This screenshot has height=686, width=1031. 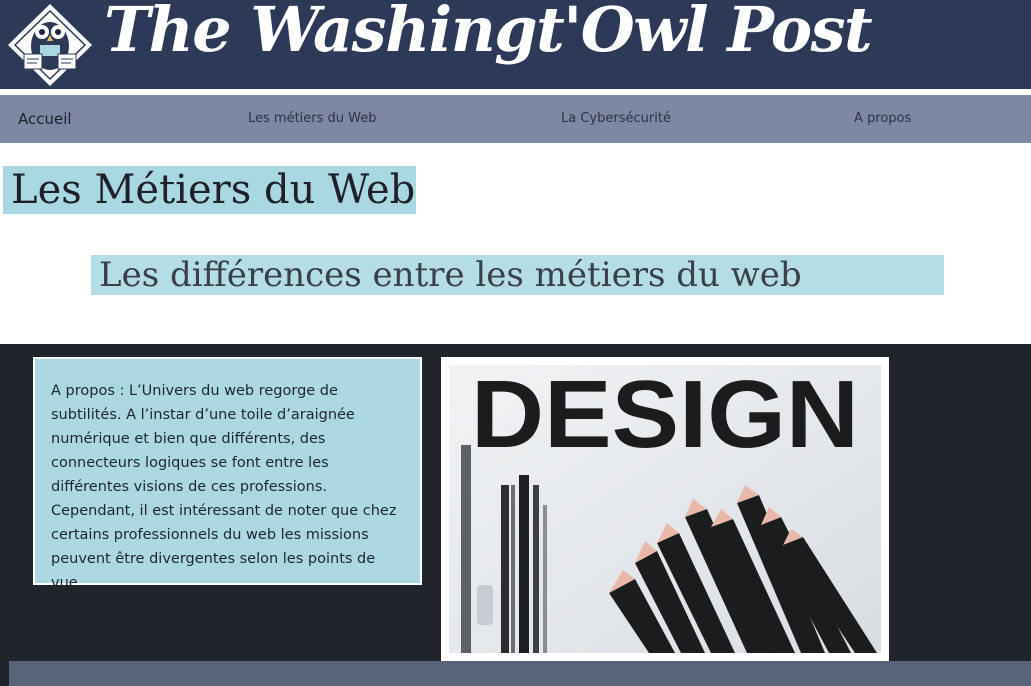 I want to click on site-header: The Washingt'Owl Post, so click(x=515, y=44).